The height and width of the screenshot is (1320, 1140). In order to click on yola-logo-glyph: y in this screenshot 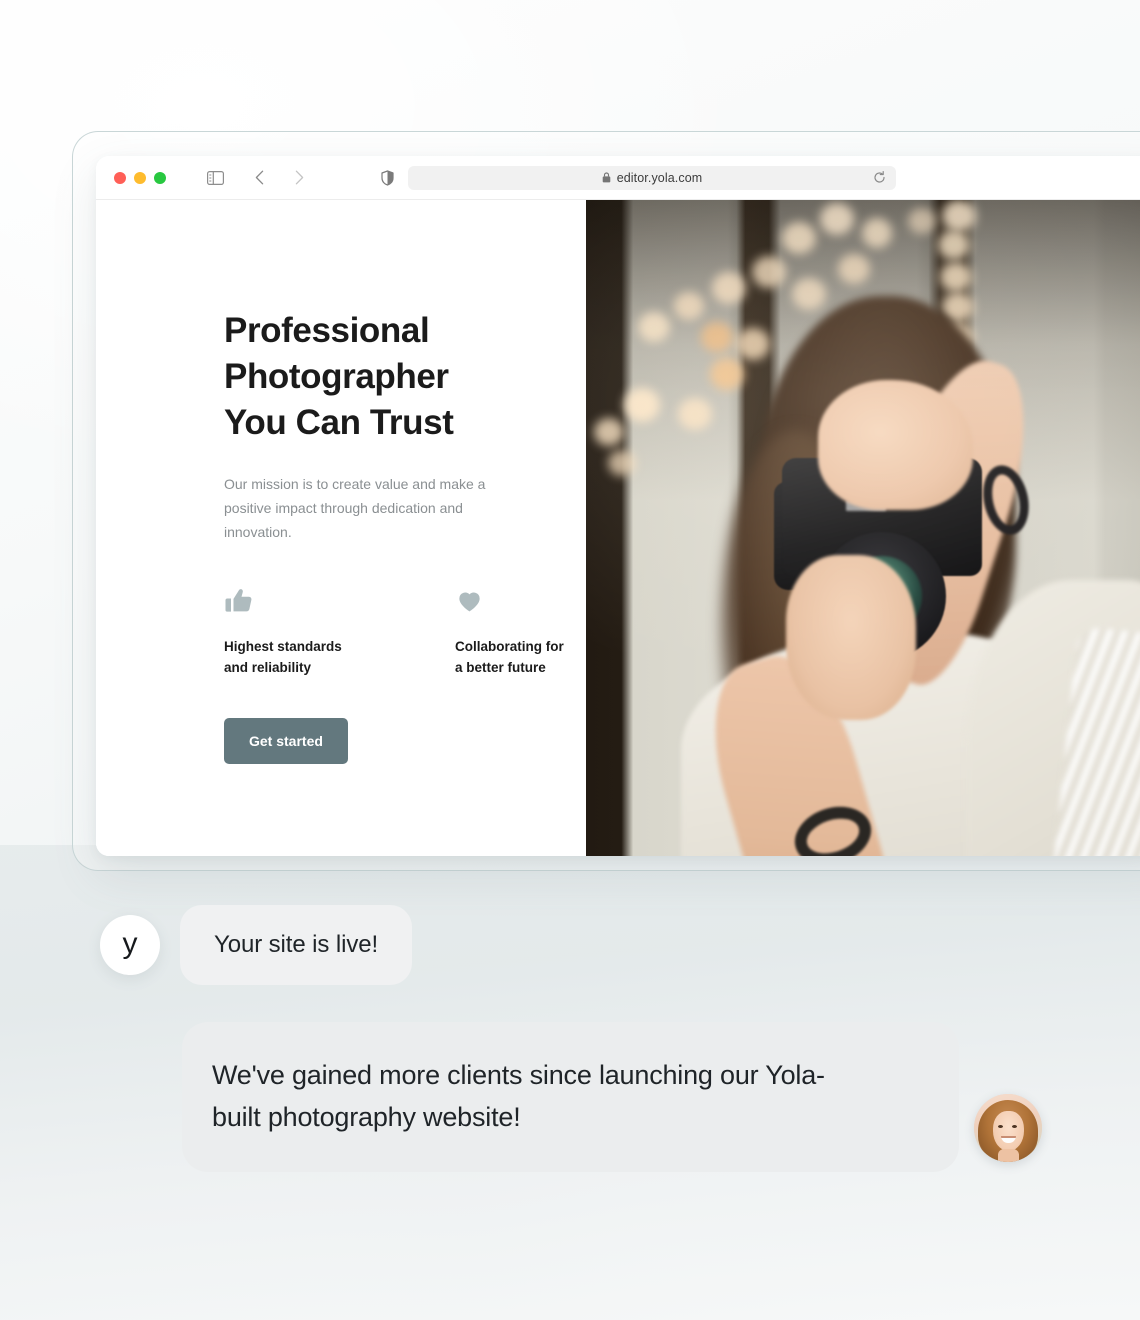, I will do `click(130, 943)`.